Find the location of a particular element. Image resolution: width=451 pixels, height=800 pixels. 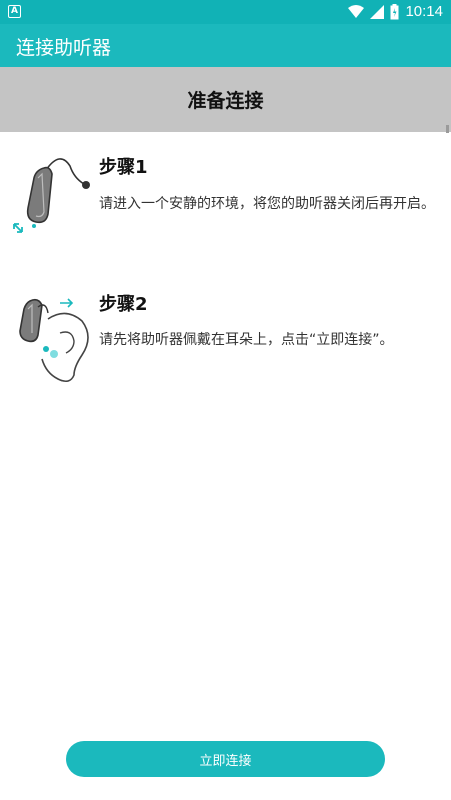

section-title: 准备连接 is located at coordinates (225, 101).